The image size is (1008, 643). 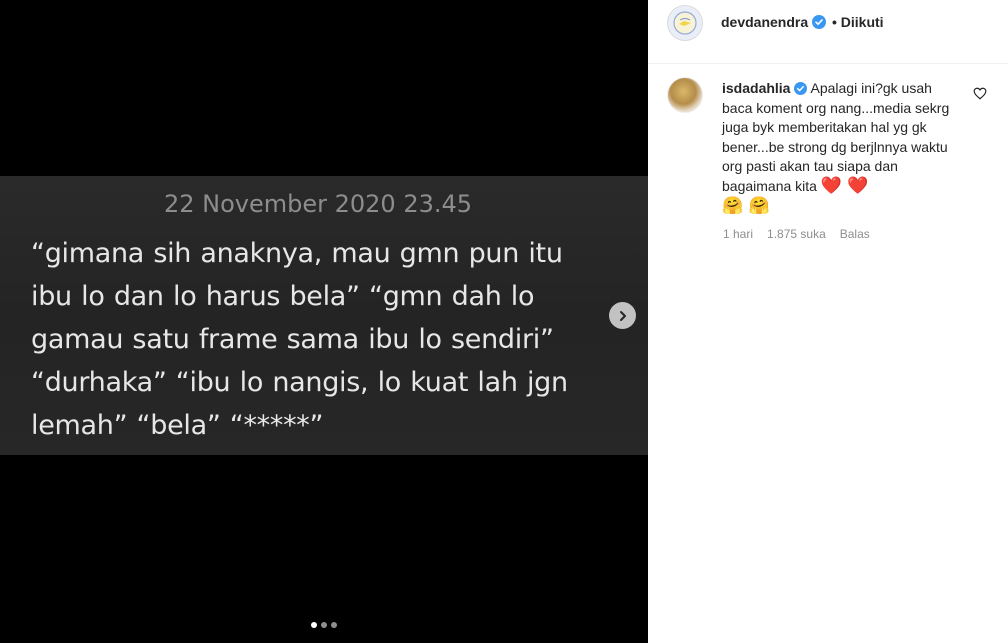 I want to click on image-quote-line: ibu lo dan lo harus bela” “gmn dah lo, so click(x=283, y=296).